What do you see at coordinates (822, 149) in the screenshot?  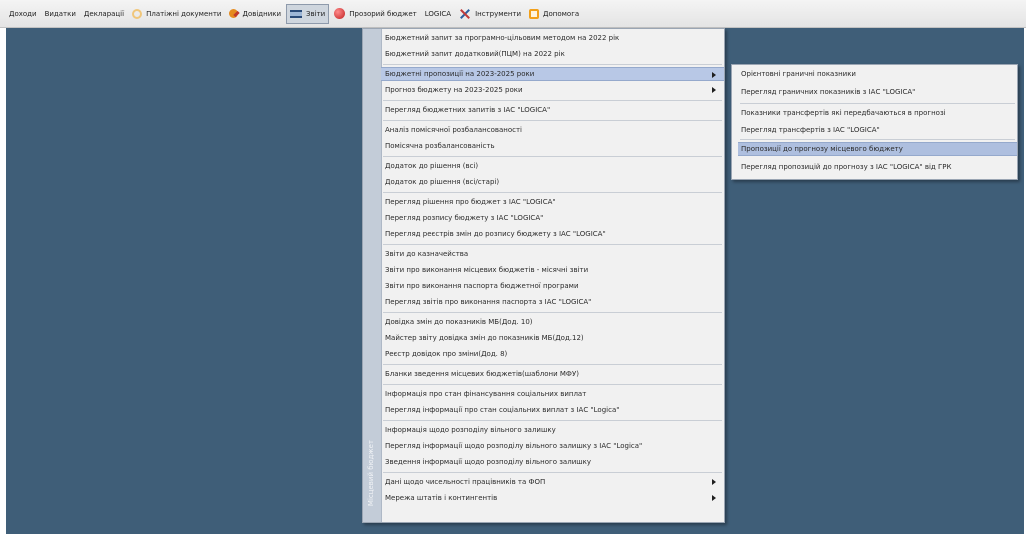 I see `submenu-item-label: Пропозиції до прогнозу місцевого бюджету` at bounding box center [822, 149].